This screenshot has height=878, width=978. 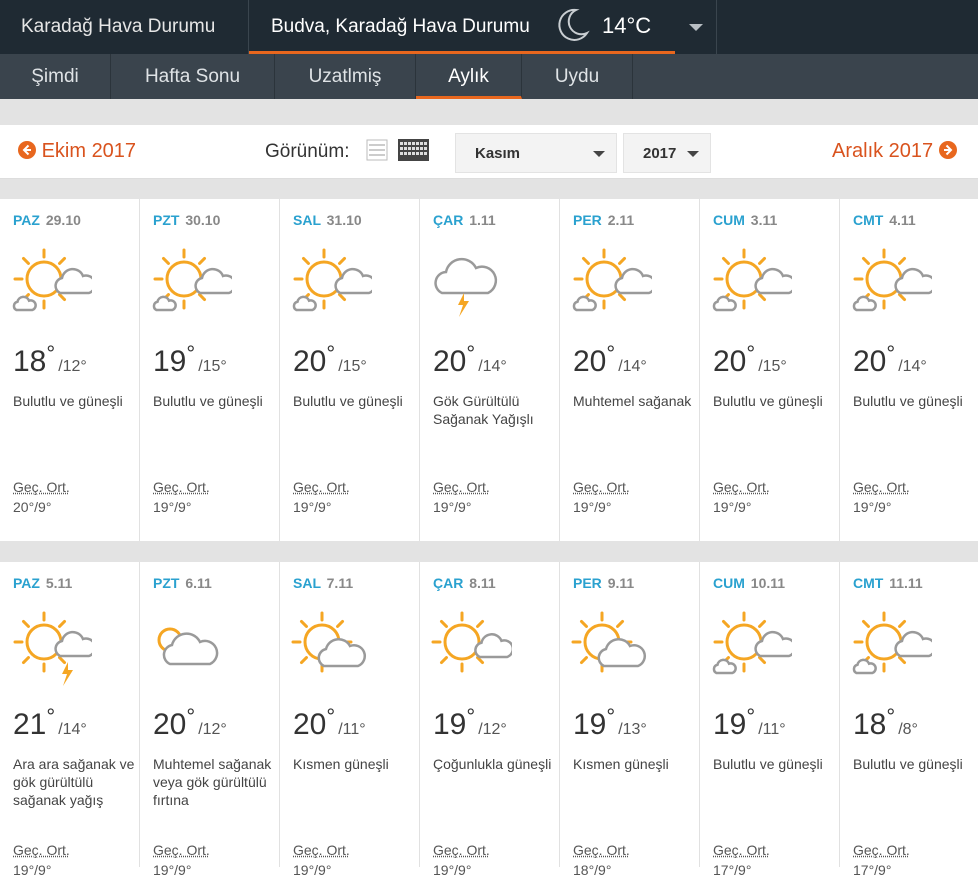 I want to click on tab-aylik: Aylık, so click(x=469, y=76).